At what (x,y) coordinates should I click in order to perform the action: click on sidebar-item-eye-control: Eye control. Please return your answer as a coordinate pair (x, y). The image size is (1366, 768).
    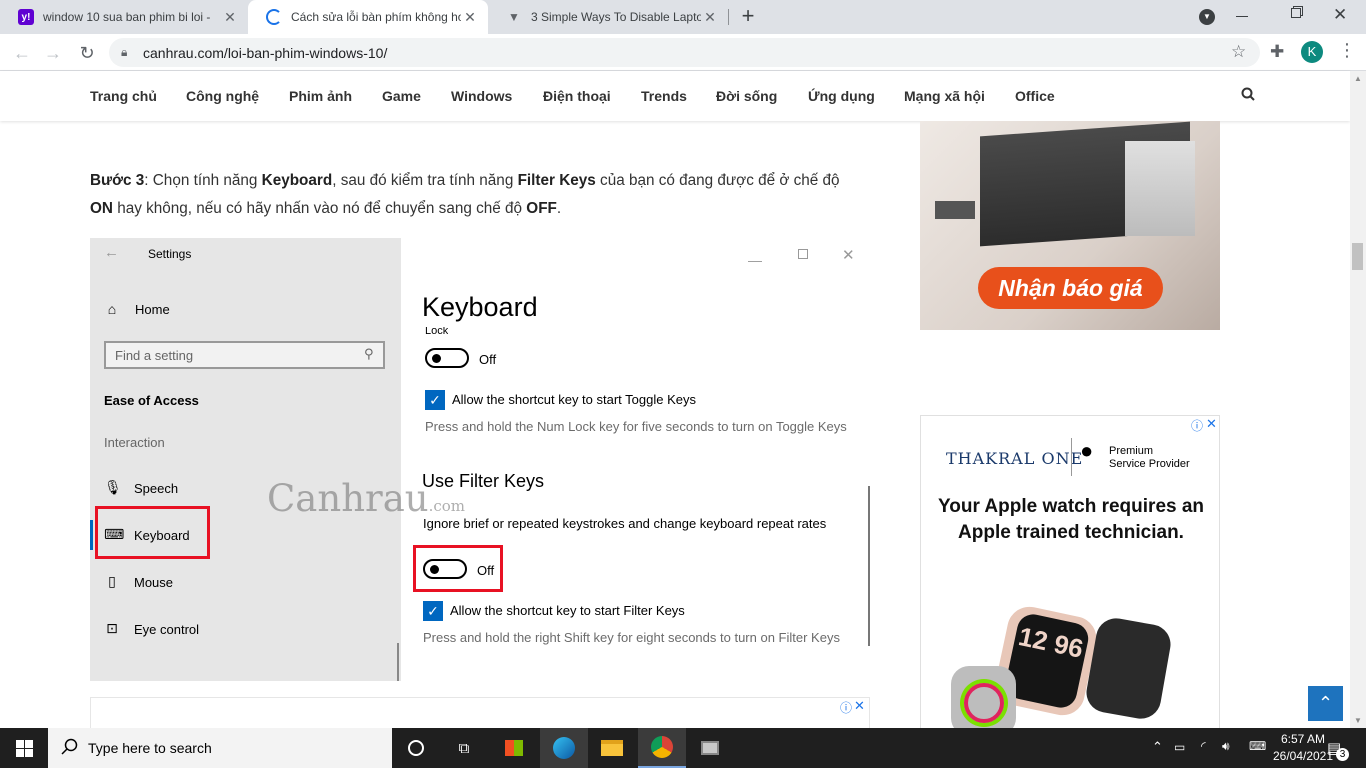
    Looking at the image, I should click on (167, 629).